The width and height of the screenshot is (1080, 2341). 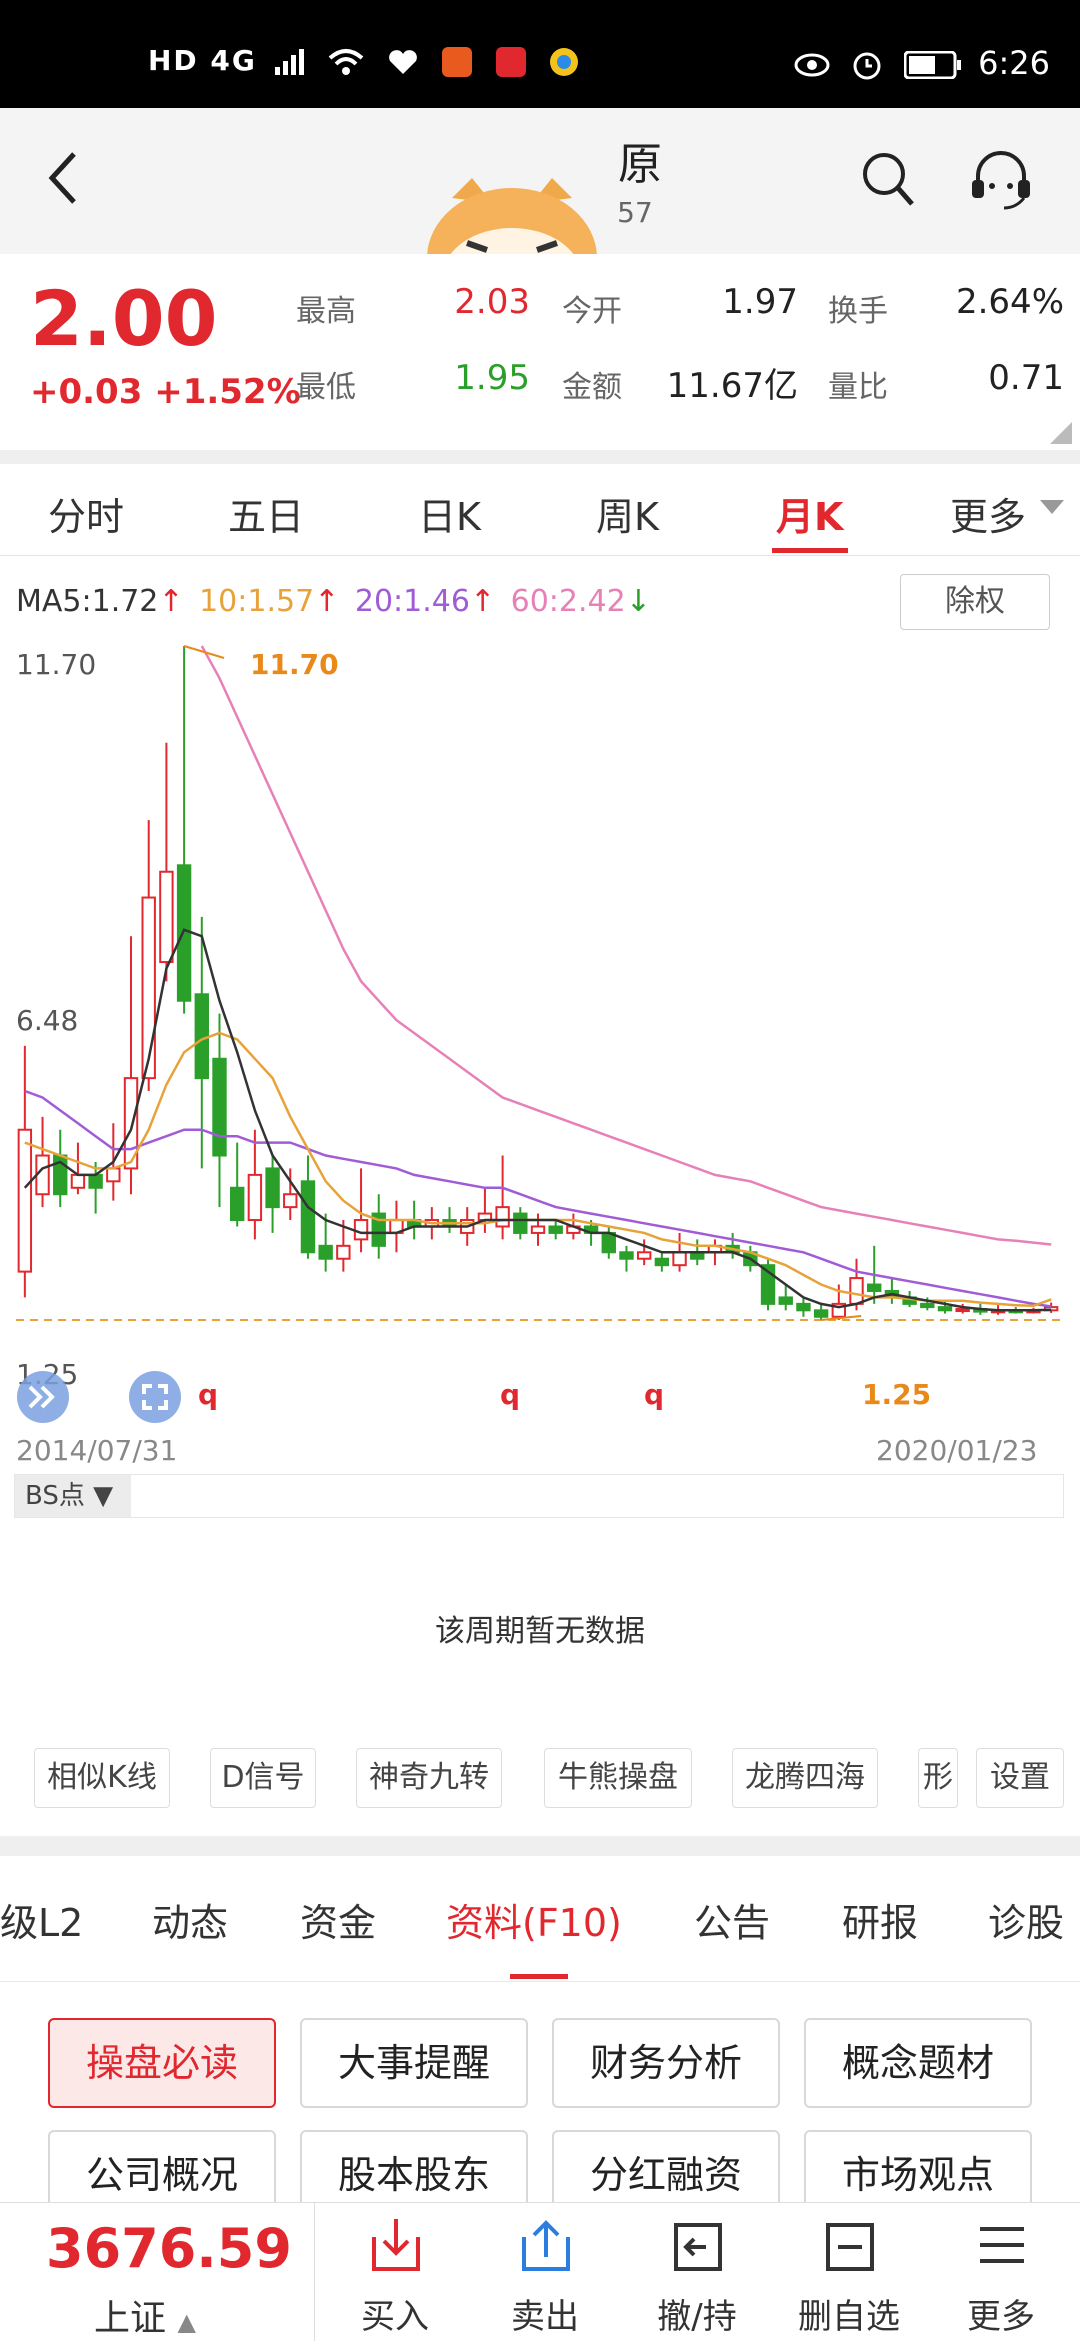 I want to click on menu-icon, so click(x=1002, y=2245).